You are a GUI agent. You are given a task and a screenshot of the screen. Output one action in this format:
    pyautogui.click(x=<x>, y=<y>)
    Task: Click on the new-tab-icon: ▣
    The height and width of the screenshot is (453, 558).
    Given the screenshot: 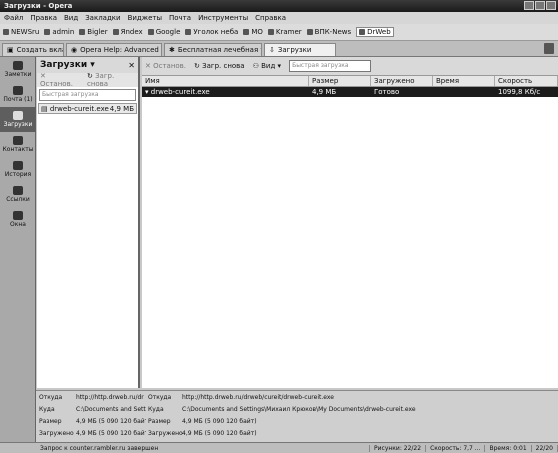 What is the action you would take?
    pyautogui.click(x=10, y=50)
    